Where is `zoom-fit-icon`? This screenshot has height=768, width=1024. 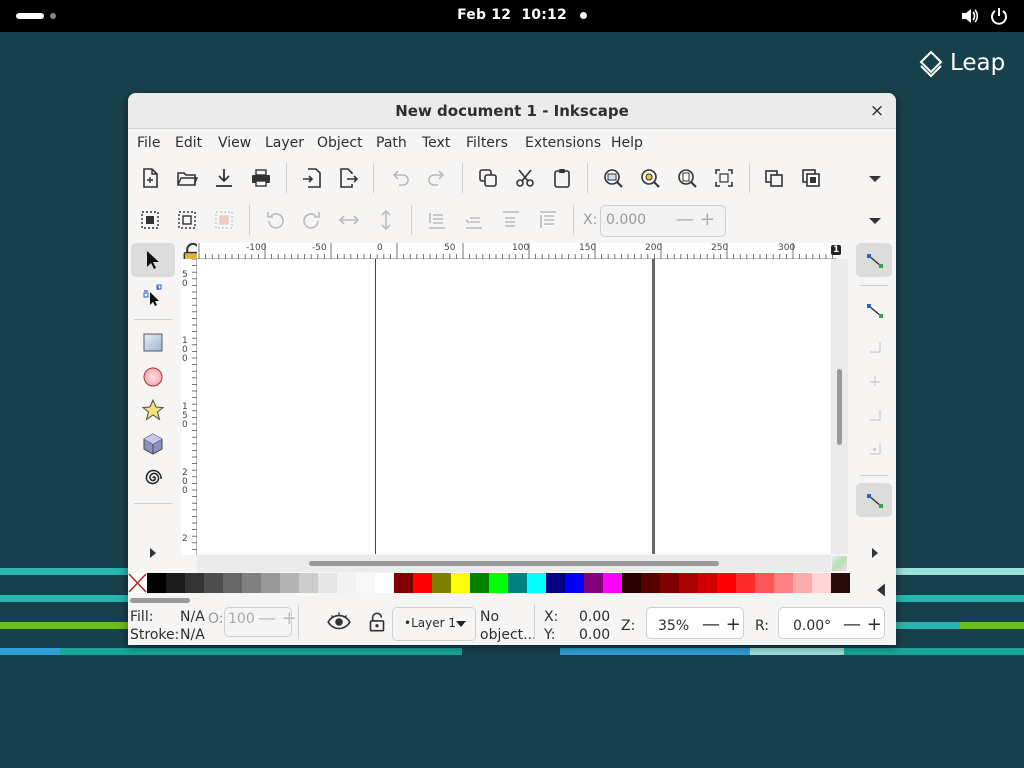 zoom-fit-icon is located at coordinates (724, 178).